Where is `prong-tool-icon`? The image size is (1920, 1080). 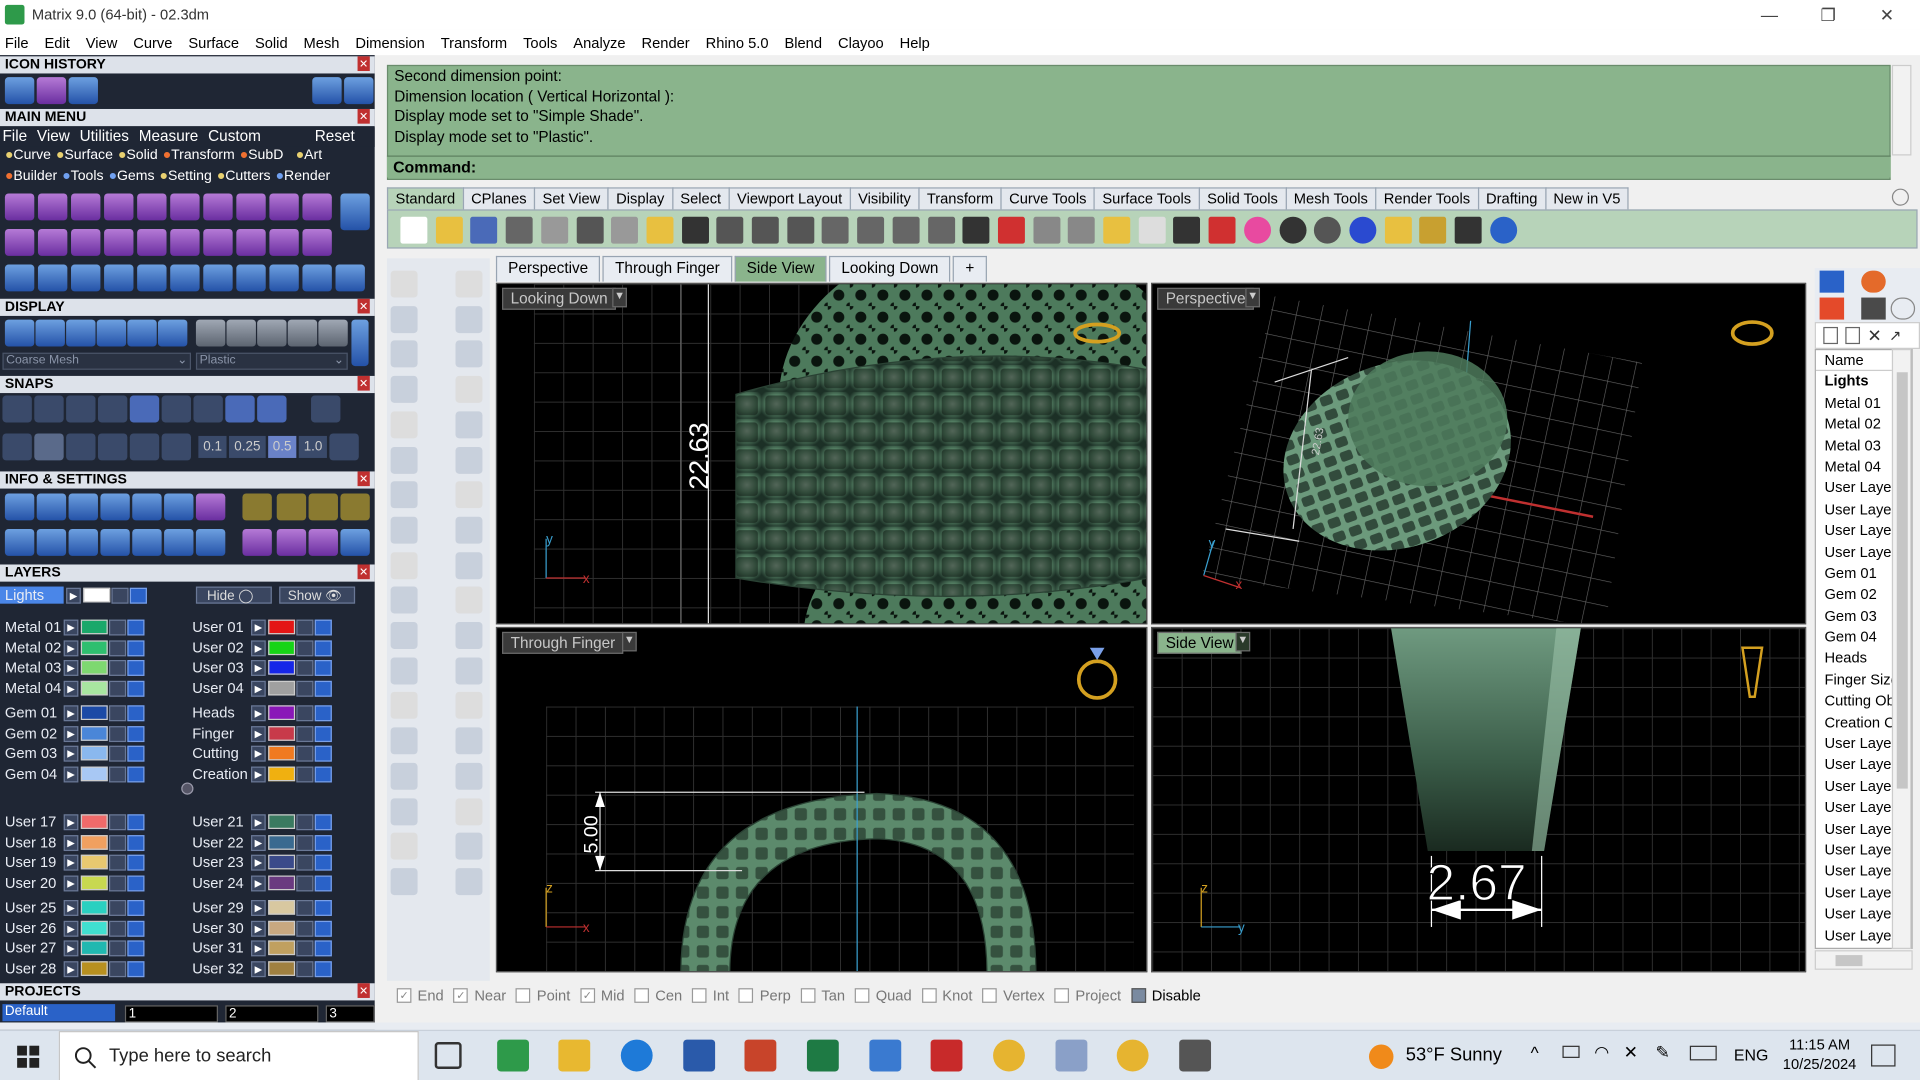 prong-tool-icon is located at coordinates (291, 542).